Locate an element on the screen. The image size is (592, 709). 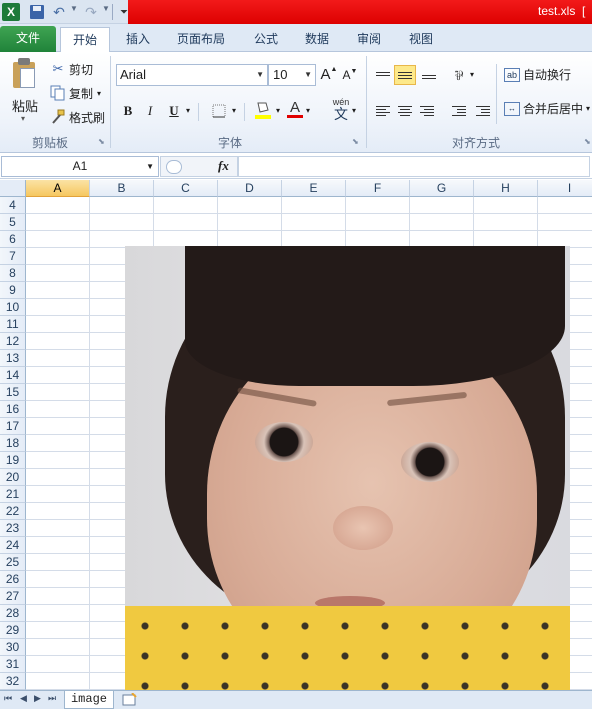
tab-insert: 插入 is located at coordinates (138, 39).